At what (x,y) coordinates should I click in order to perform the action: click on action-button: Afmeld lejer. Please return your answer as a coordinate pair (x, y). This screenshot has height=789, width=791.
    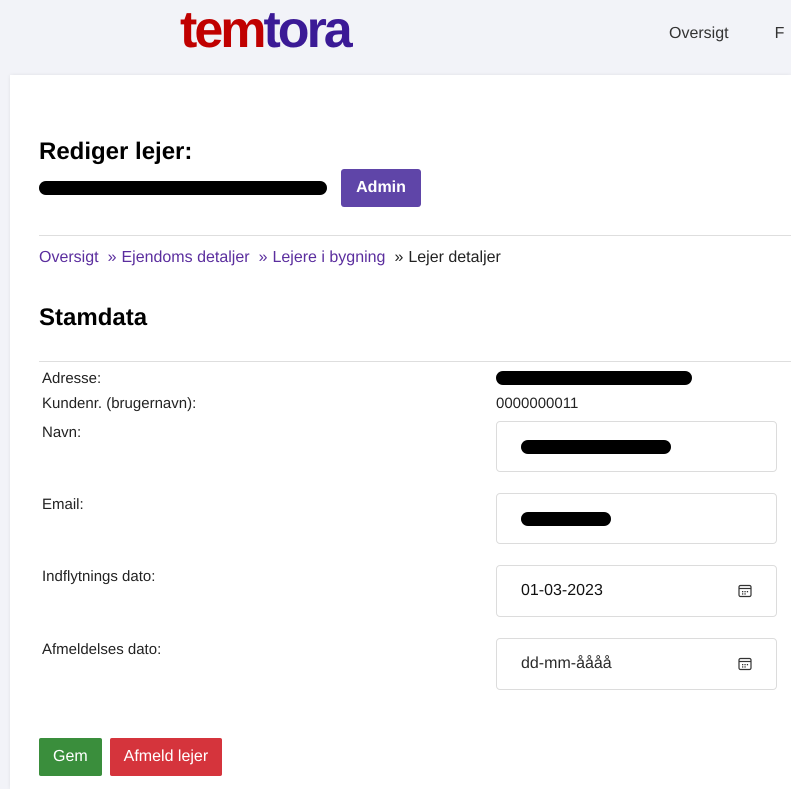
    Looking at the image, I should click on (166, 757).